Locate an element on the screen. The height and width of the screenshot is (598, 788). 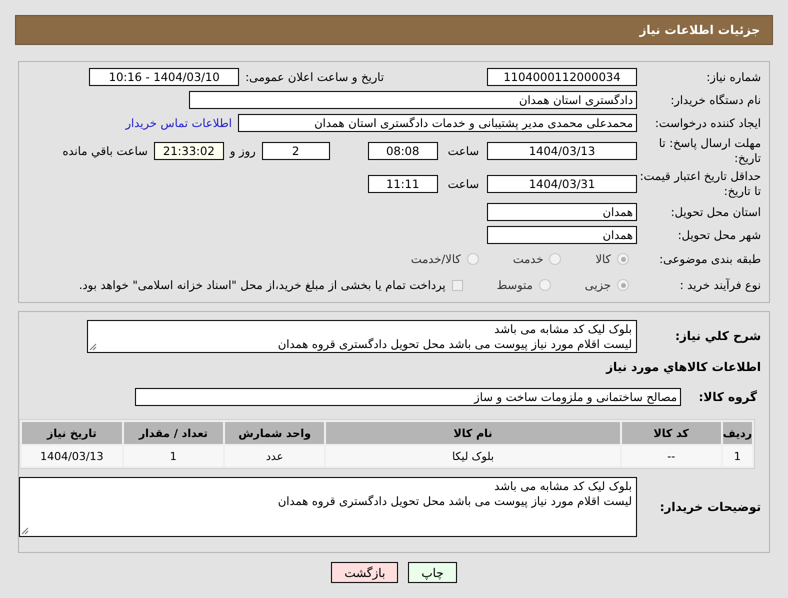
print-button: چاپ is located at coordinates (432, 572).